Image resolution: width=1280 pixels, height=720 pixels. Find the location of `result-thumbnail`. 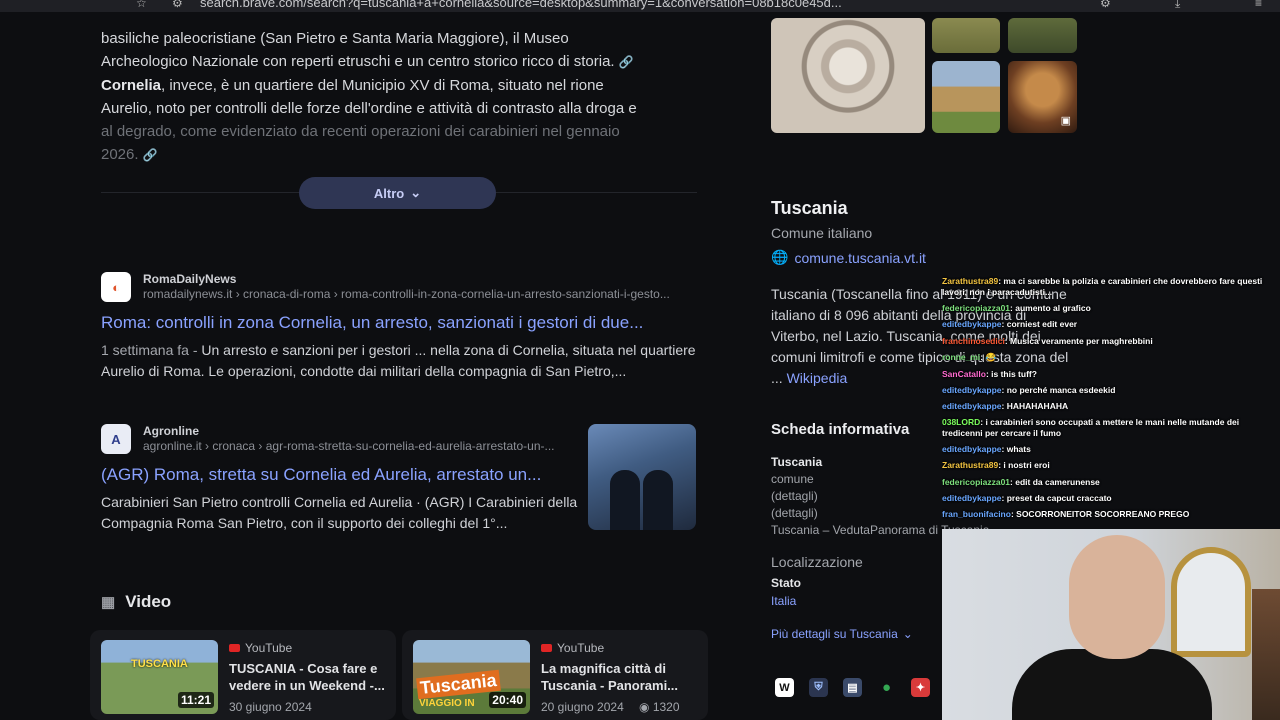

result-thumbnail is located at coordinates (642, 477).